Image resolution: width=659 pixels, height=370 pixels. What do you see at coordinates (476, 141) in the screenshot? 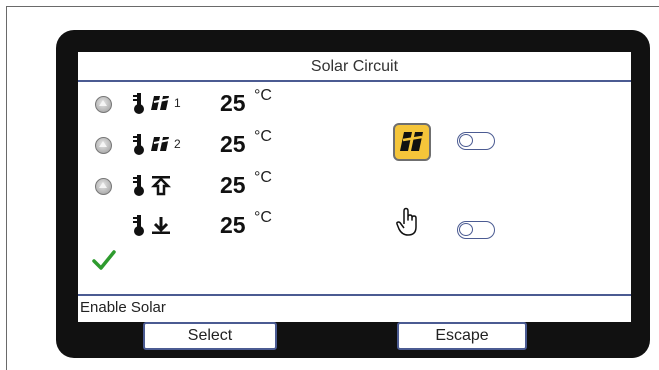
I see `solar-toggle` at bounding box center [476, 141].